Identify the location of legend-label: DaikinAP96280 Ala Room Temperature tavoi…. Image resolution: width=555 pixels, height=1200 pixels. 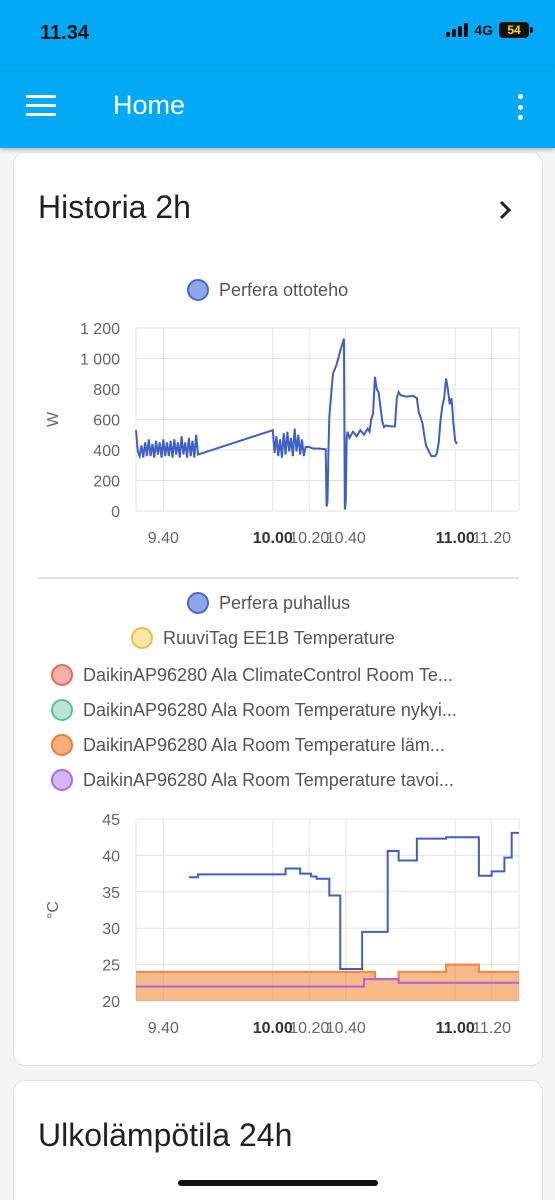
(268, 779).